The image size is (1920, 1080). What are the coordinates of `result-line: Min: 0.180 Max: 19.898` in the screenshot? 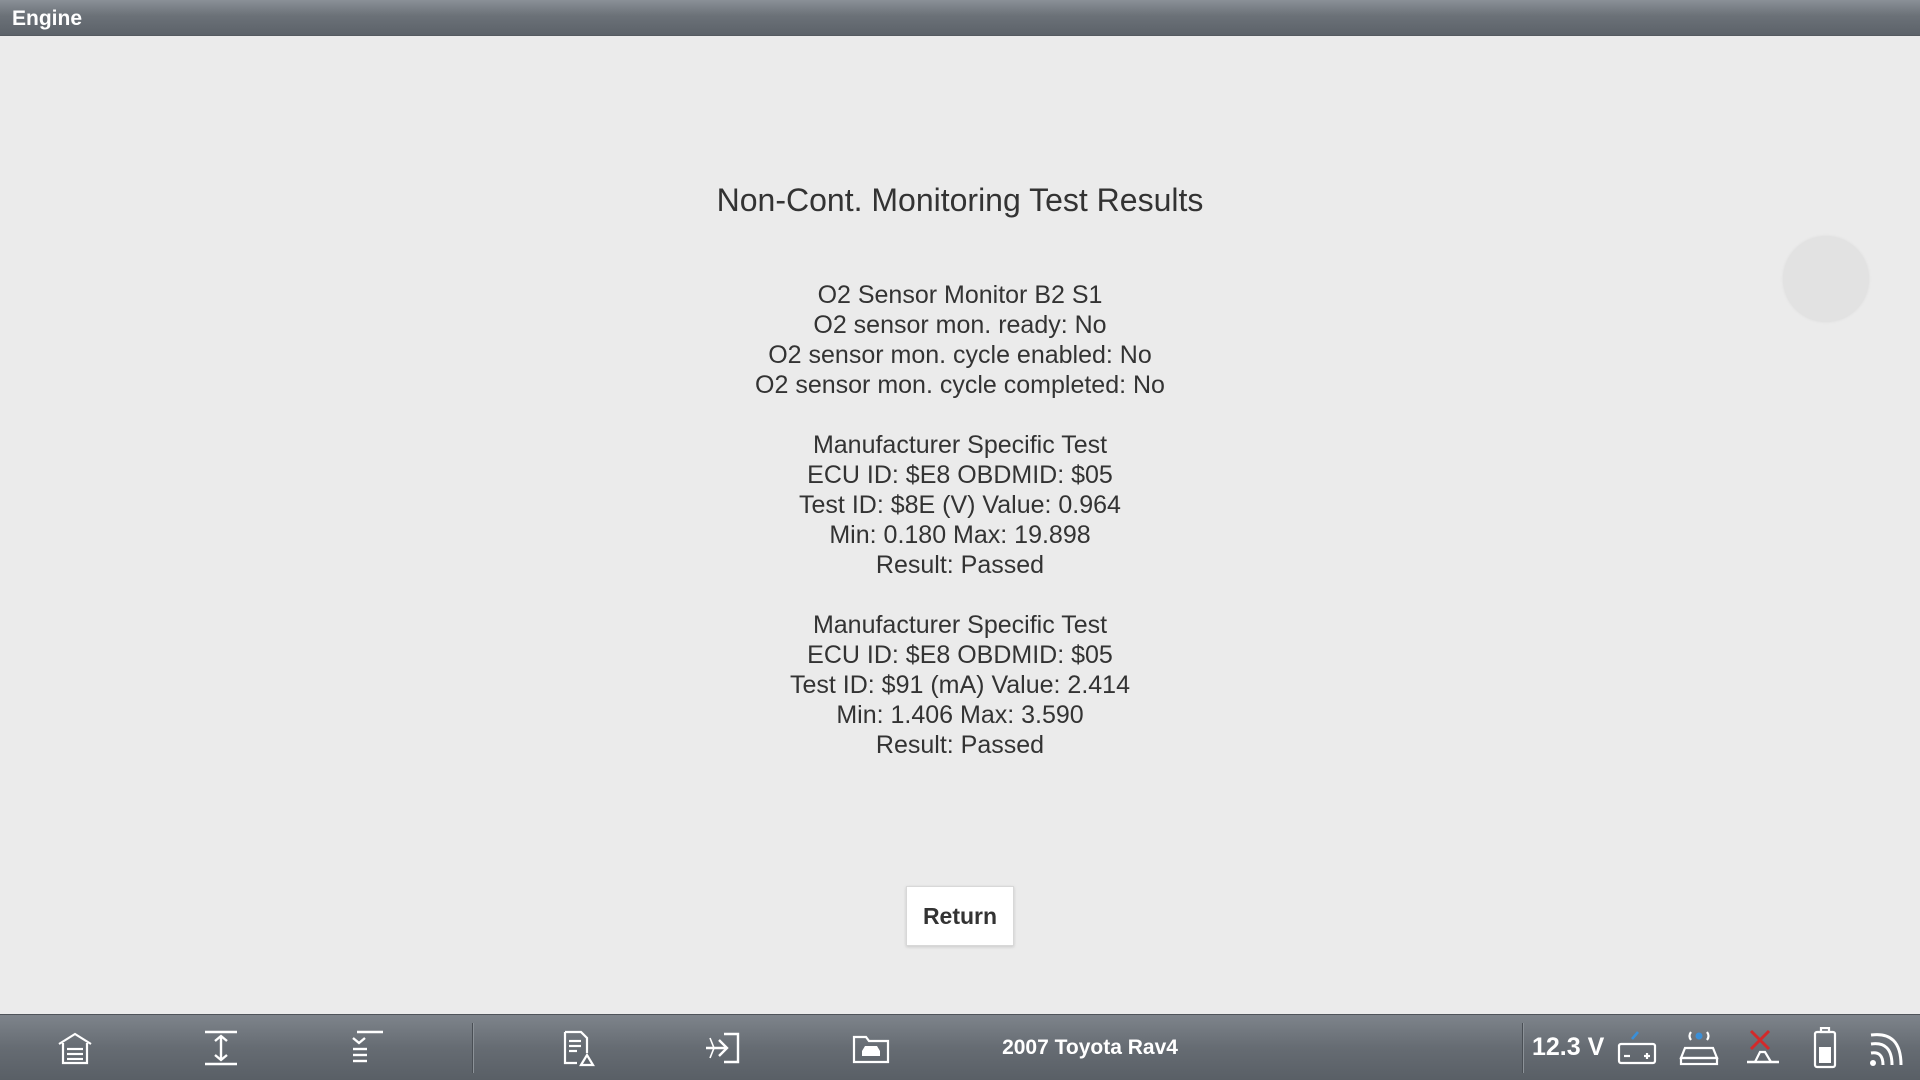 It's located at (960, 535).